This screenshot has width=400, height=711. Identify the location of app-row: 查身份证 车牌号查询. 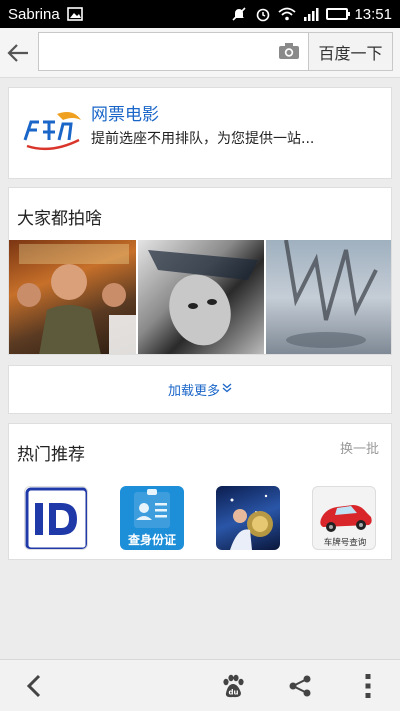
(201, 518).